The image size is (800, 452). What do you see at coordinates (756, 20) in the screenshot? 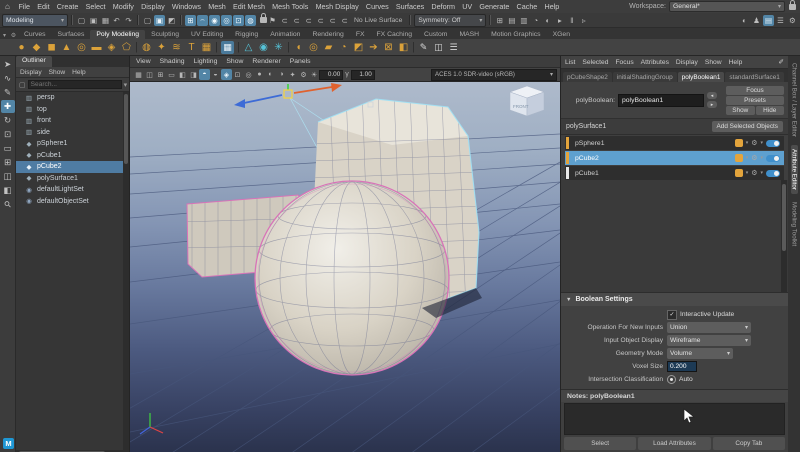
I see `pose-editor-icon: ♟` at bounding box center [756, 20].